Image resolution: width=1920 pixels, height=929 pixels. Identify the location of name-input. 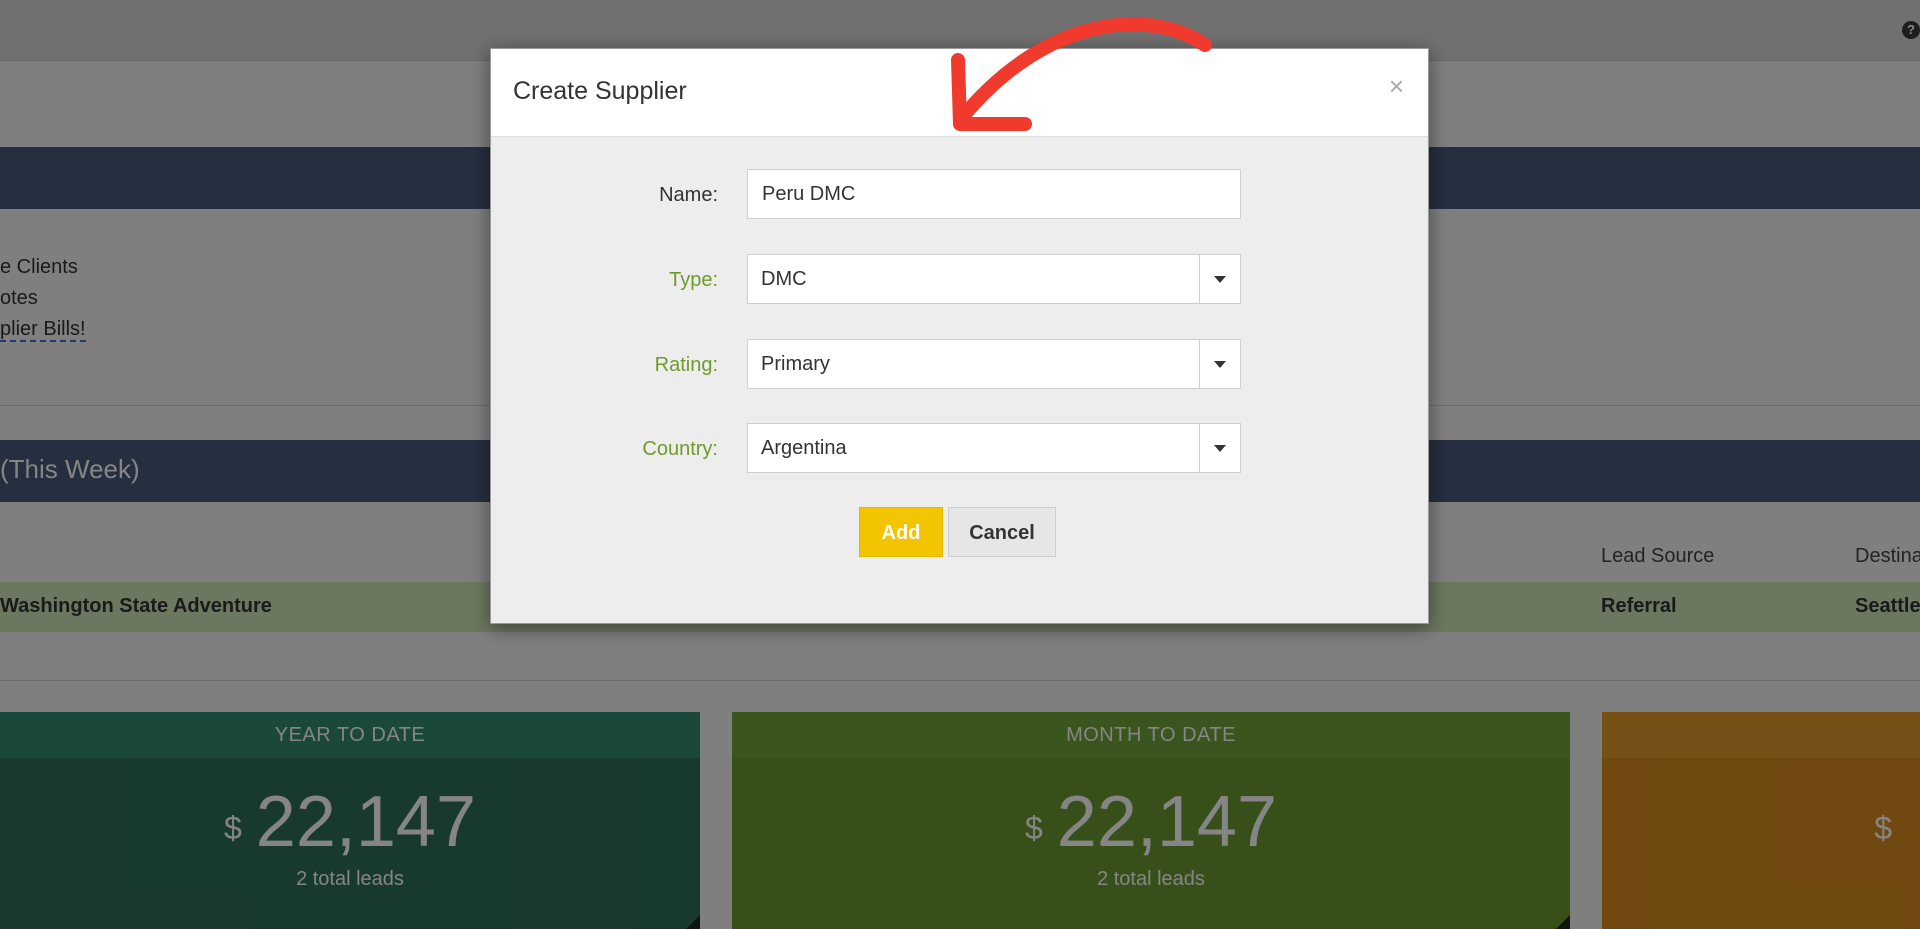
(994, 194).